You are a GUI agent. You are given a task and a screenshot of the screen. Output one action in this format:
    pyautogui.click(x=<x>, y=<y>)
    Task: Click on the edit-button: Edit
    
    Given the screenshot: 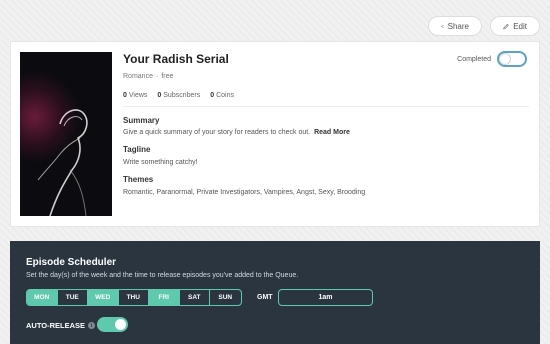 What is the action you would take?
    pyautogui.click(x=515, y=26)
    